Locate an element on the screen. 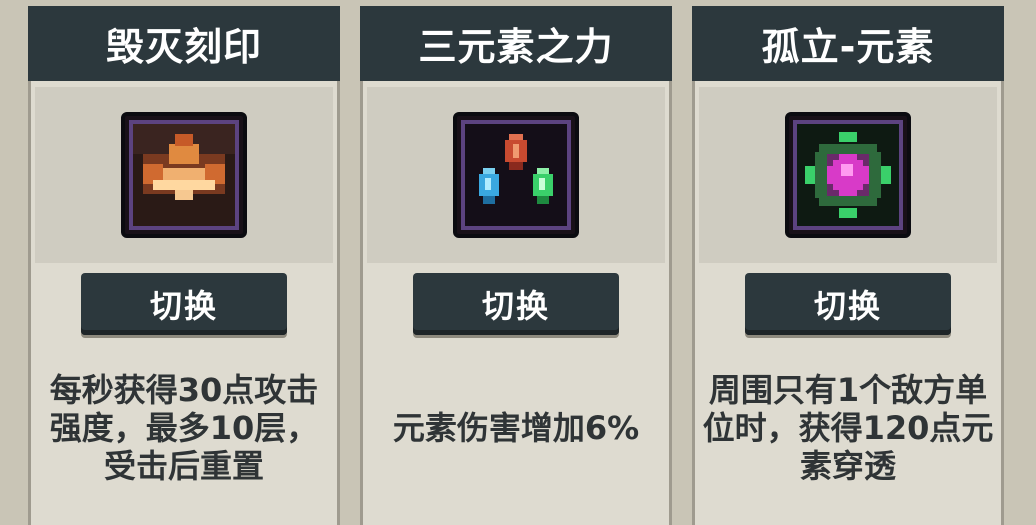 This screenshot has height=525, width=1036. card-title: 孤立-元素 is located at coordinates (848, 43).